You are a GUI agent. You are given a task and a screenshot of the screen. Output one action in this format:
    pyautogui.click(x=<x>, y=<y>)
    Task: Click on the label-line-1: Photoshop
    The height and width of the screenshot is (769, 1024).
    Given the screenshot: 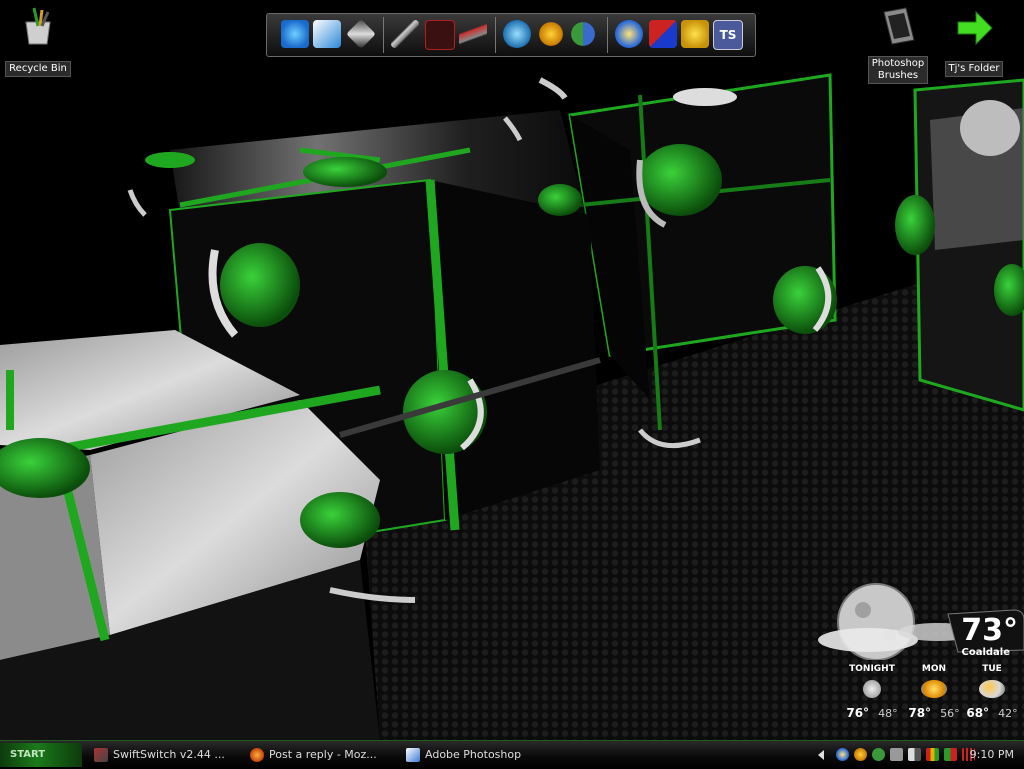 What is the action you would take?
    pyautogui.click(x=898, y=63)
    